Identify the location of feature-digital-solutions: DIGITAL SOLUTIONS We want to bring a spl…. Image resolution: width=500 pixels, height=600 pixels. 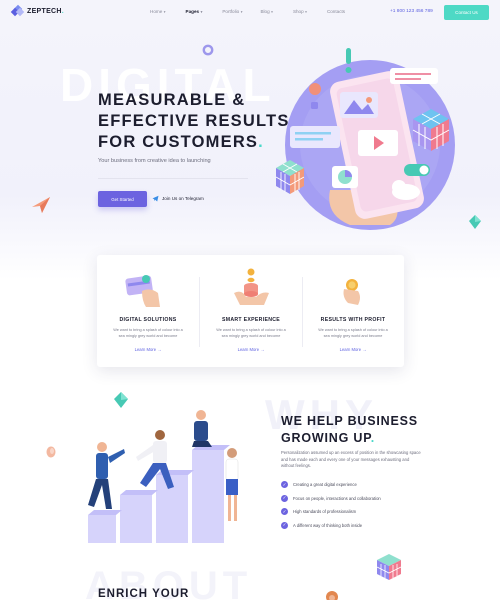
(148, 311).